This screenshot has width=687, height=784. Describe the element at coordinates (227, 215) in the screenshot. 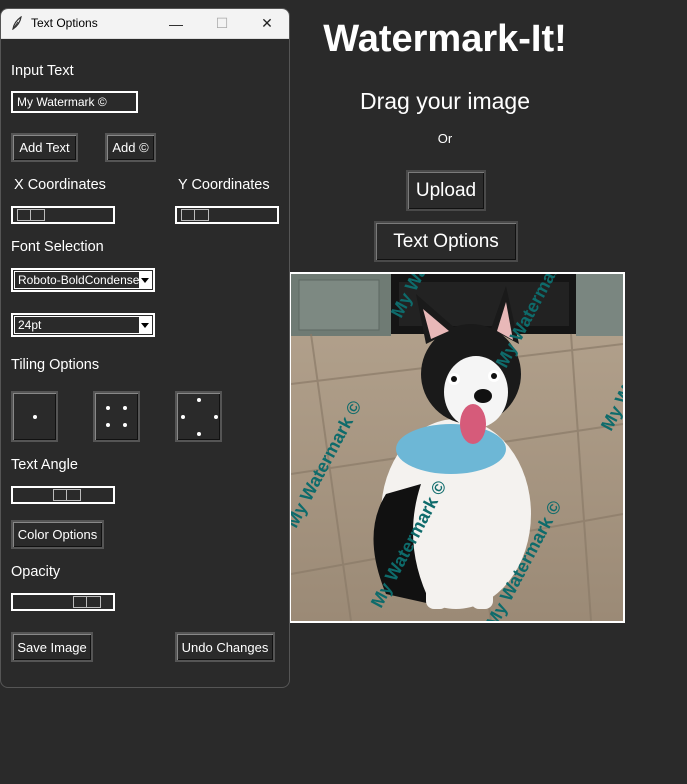

I see `y-coordinate-slider` at that location.